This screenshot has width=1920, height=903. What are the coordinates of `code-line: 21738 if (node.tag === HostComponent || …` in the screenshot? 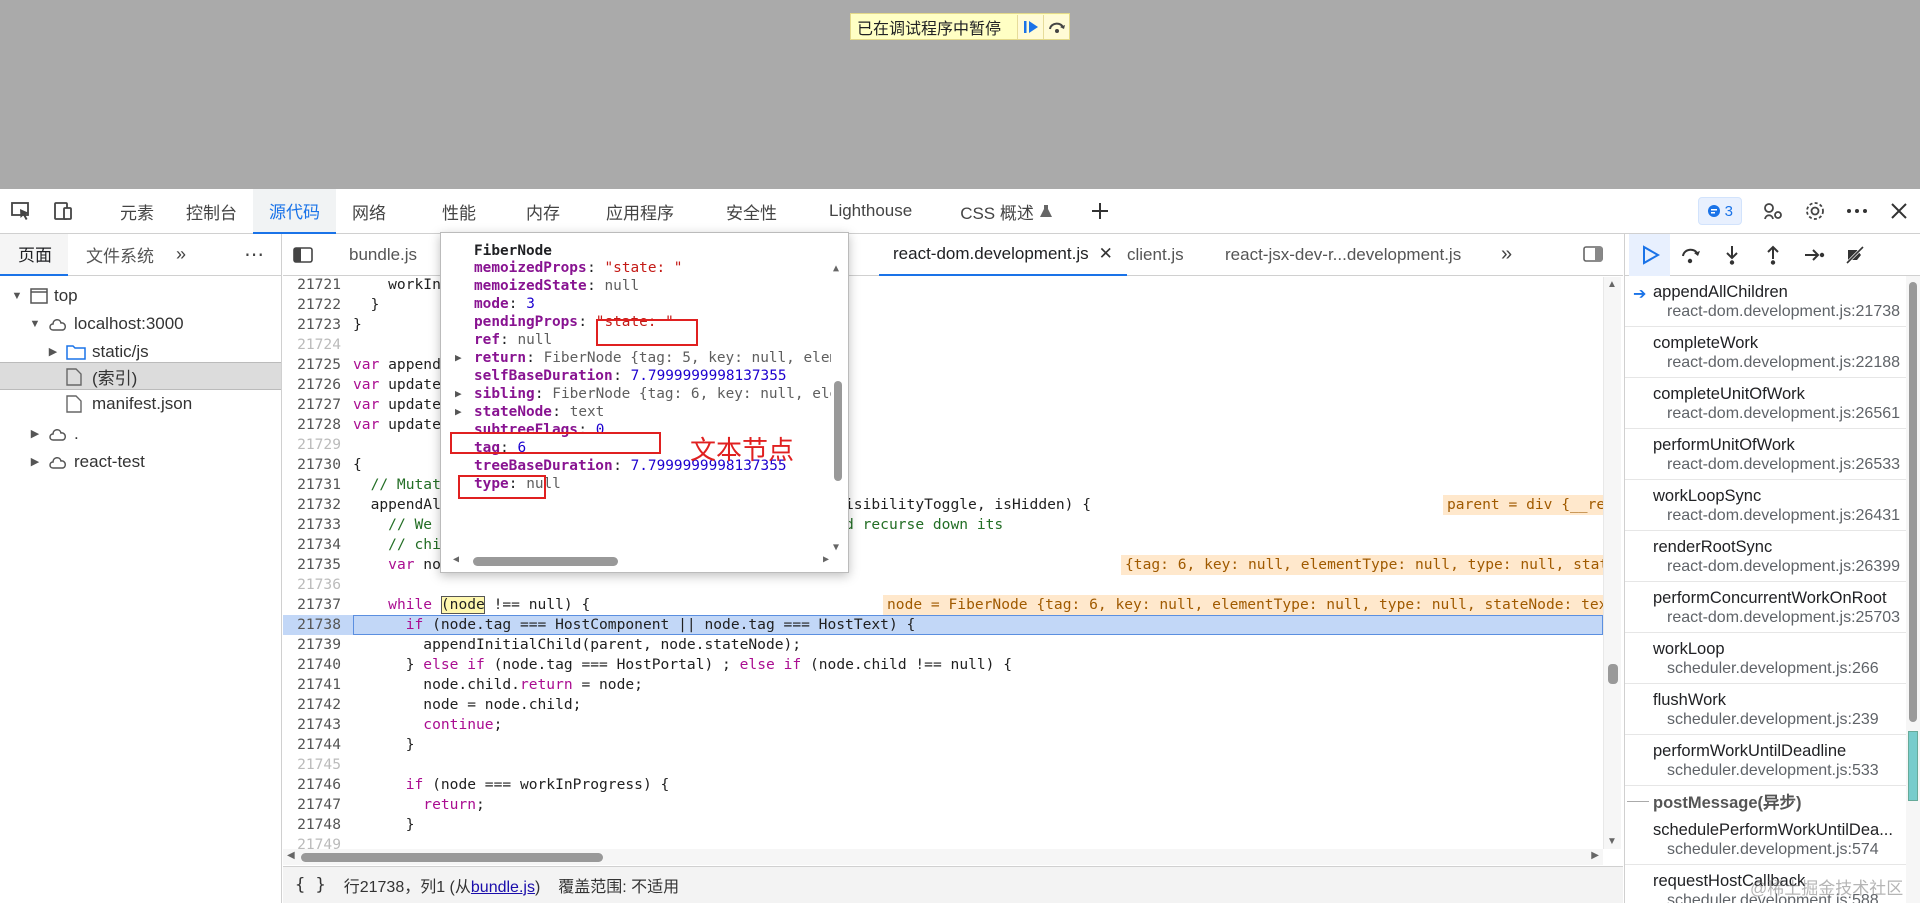 It's located at (943, 625).